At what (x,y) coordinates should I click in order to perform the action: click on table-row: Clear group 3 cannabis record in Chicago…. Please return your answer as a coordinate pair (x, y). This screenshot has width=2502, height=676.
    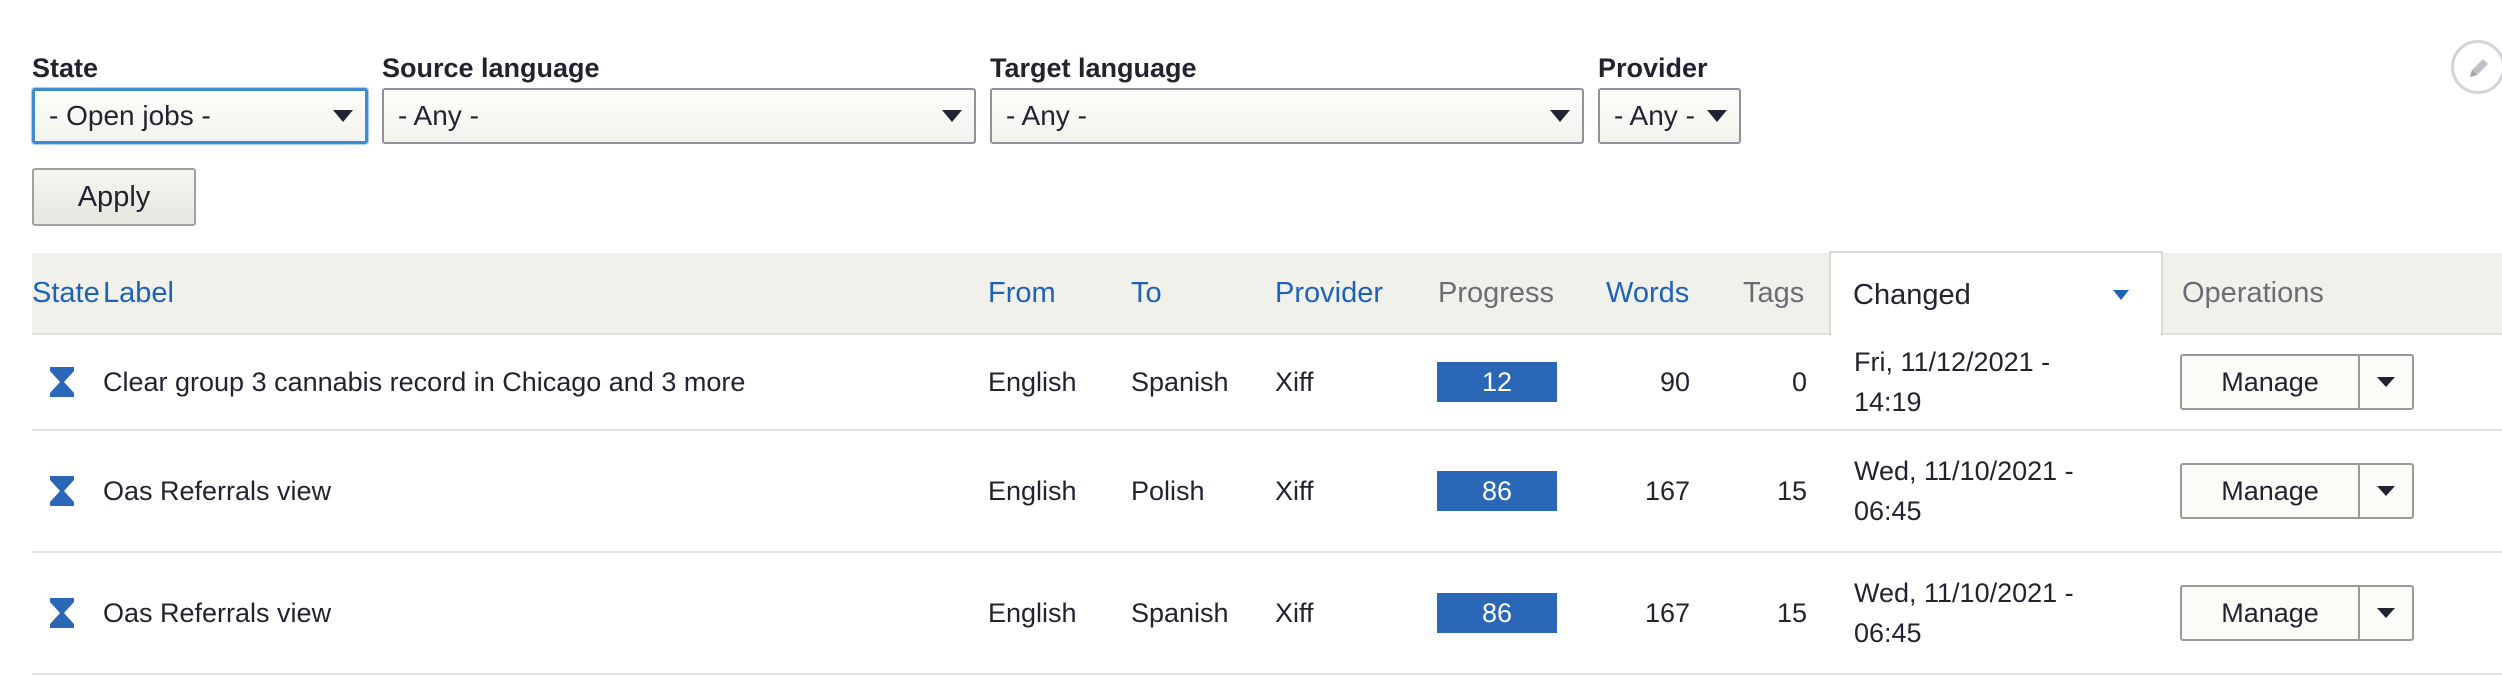
    Looking at the image, I should click on (1267, 383).